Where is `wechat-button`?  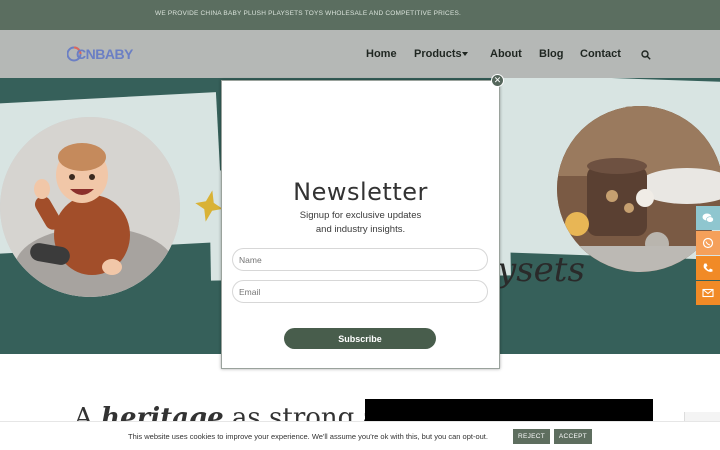
wechat-button is located at coordinates (708, 218).